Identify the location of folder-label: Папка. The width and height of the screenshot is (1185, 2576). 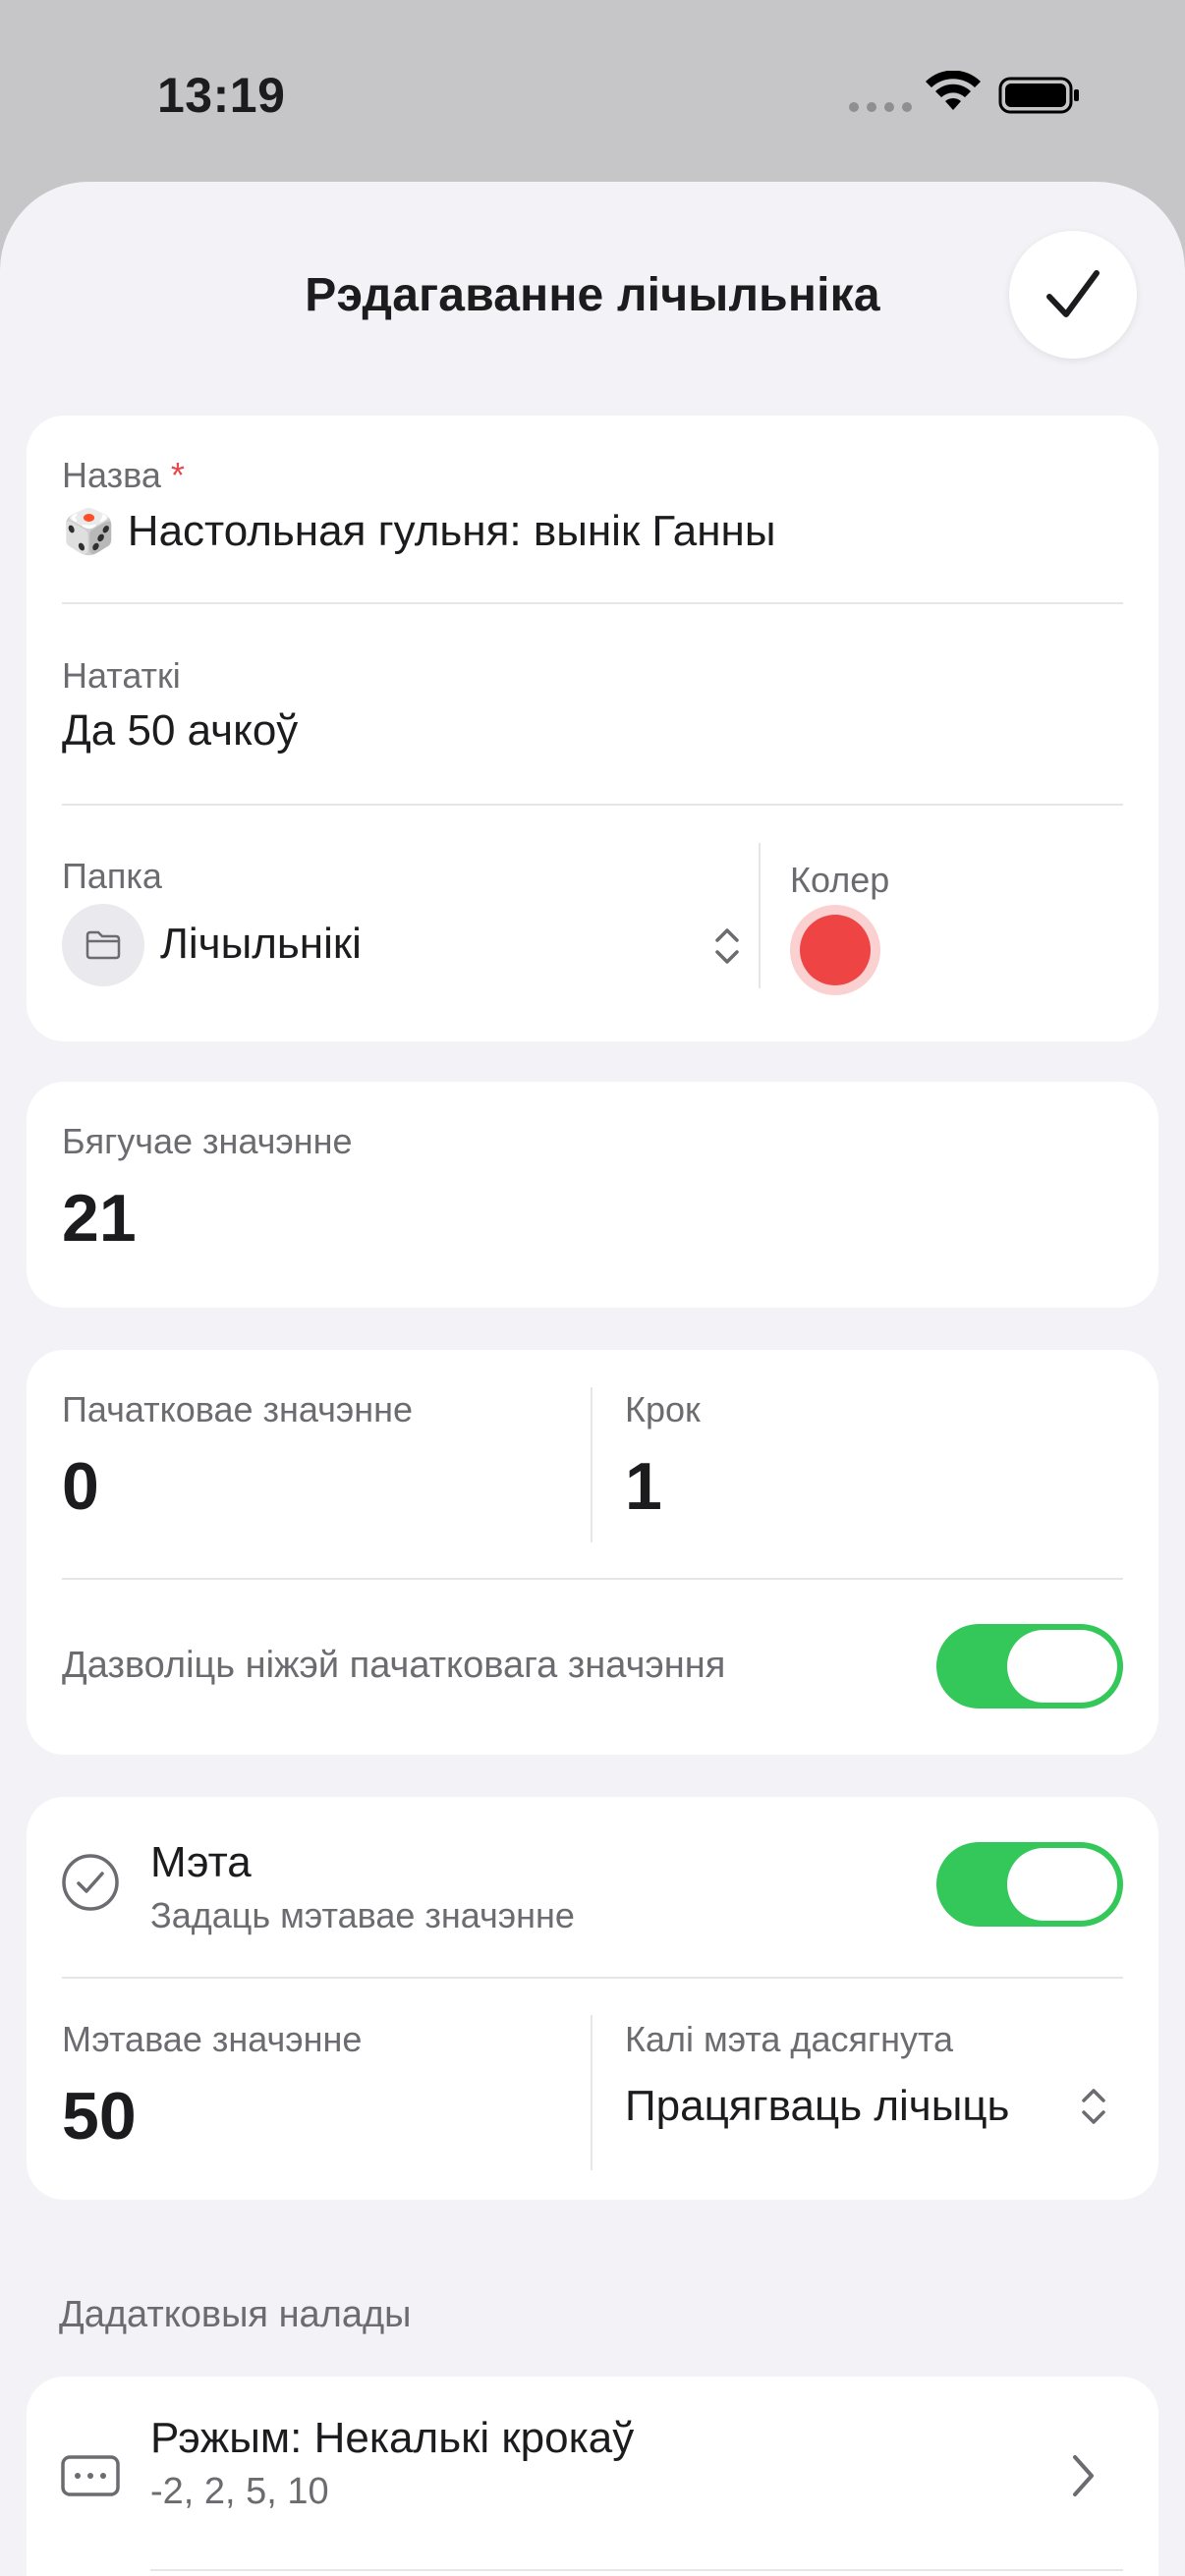
(112, 876).